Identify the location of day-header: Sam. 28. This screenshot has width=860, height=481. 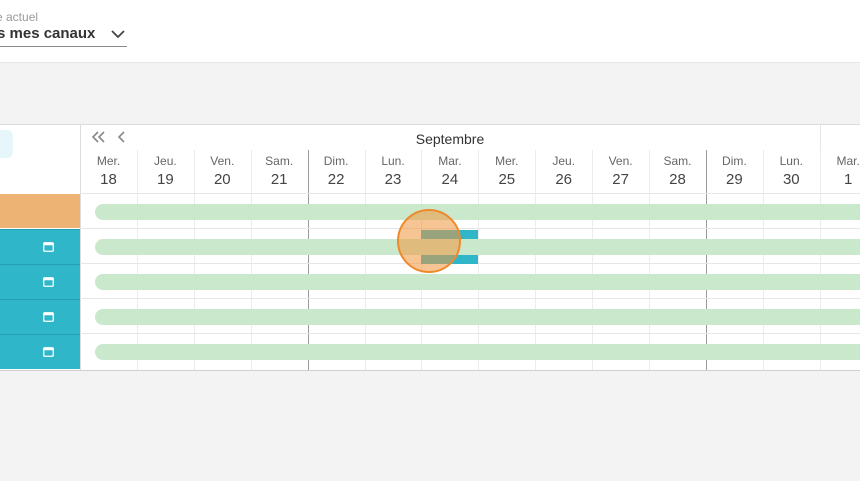
(677, 171).